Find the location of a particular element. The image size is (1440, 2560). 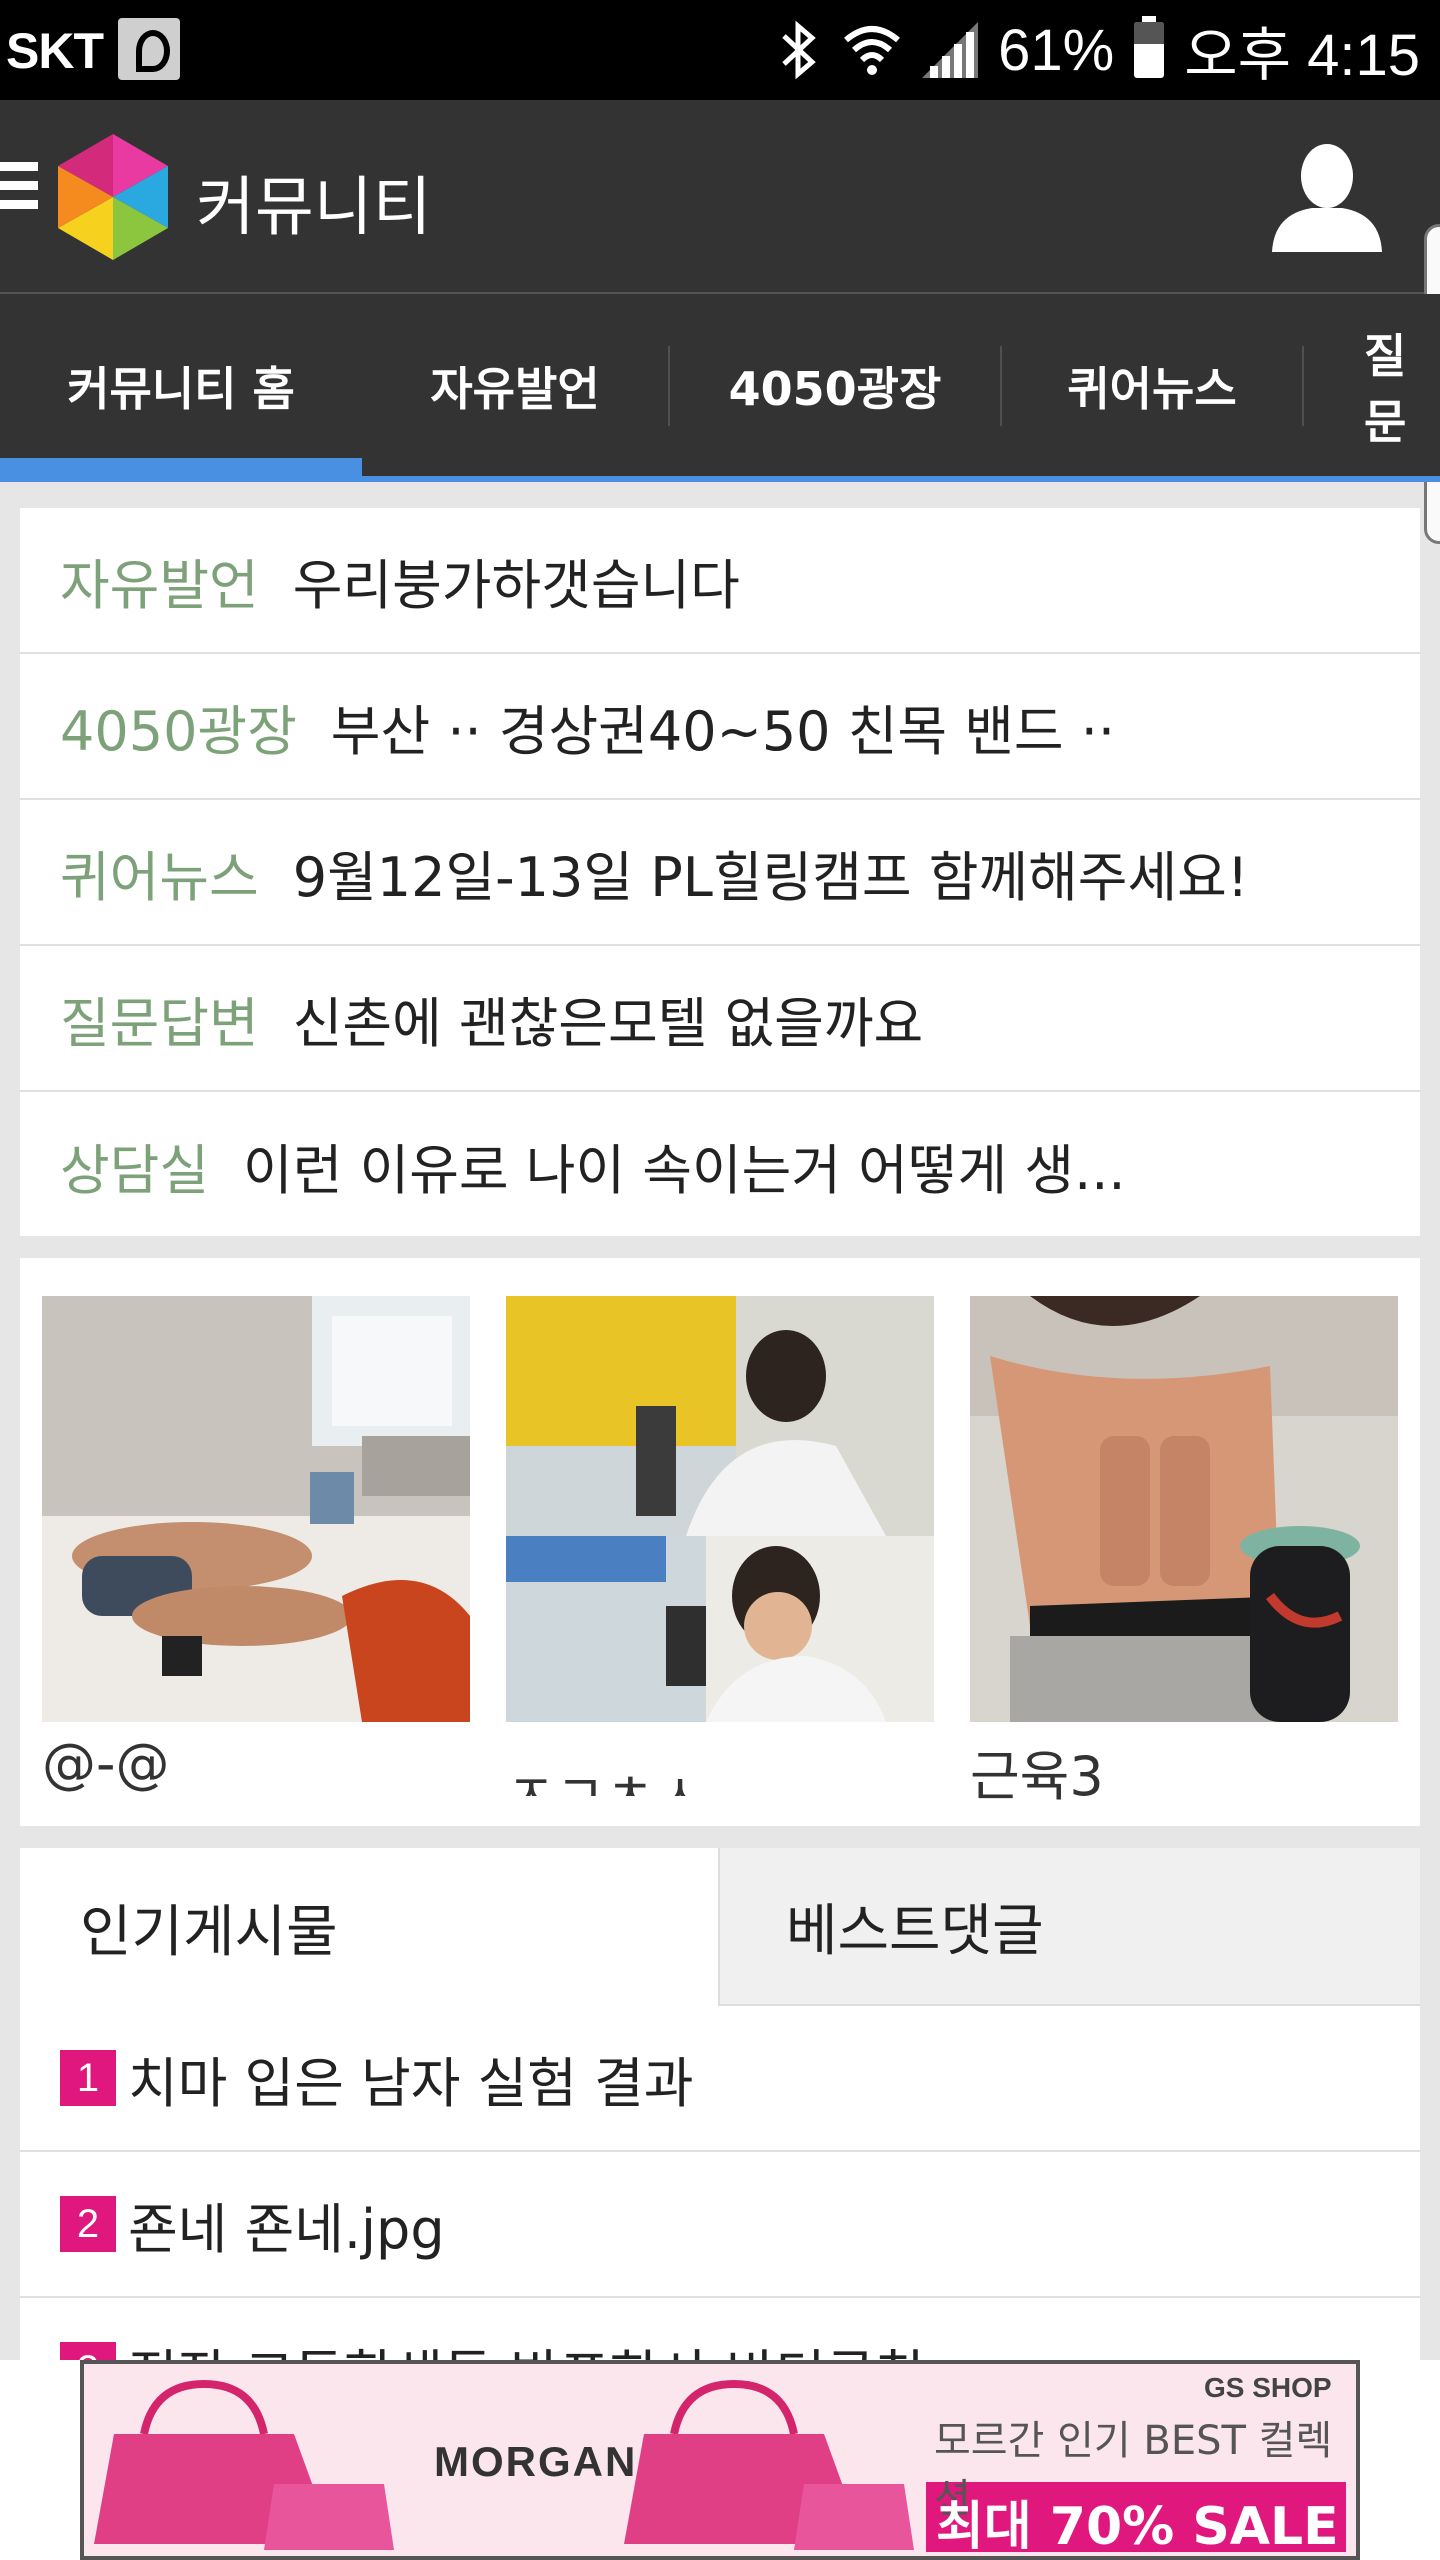

carrier-app-icon is located at coordinates (149, 49).